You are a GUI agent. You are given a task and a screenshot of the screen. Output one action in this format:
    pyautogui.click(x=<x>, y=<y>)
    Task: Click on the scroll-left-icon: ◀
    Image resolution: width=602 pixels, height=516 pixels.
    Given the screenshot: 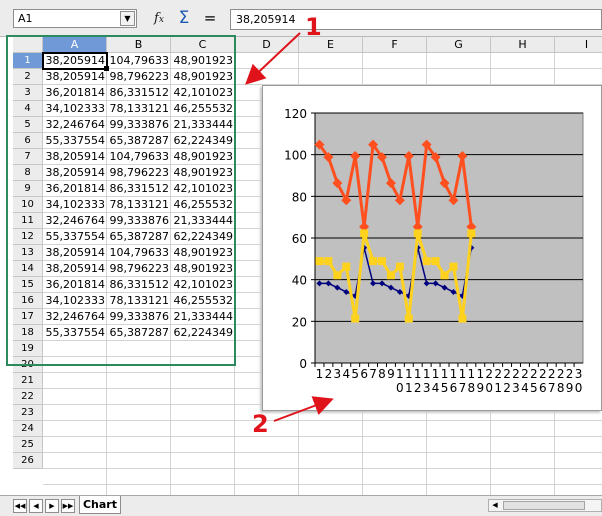 What is the action you would take?
    pyautogui.click(x=495, y=505)
    